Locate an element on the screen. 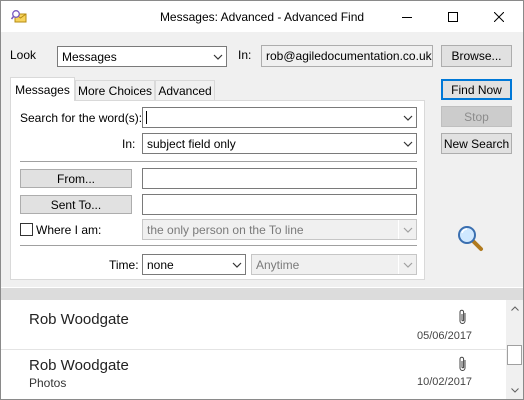 Image resolution: width=524 pixels, height=400 pixels. scroll-down-button is located at coordinates (514, 390).